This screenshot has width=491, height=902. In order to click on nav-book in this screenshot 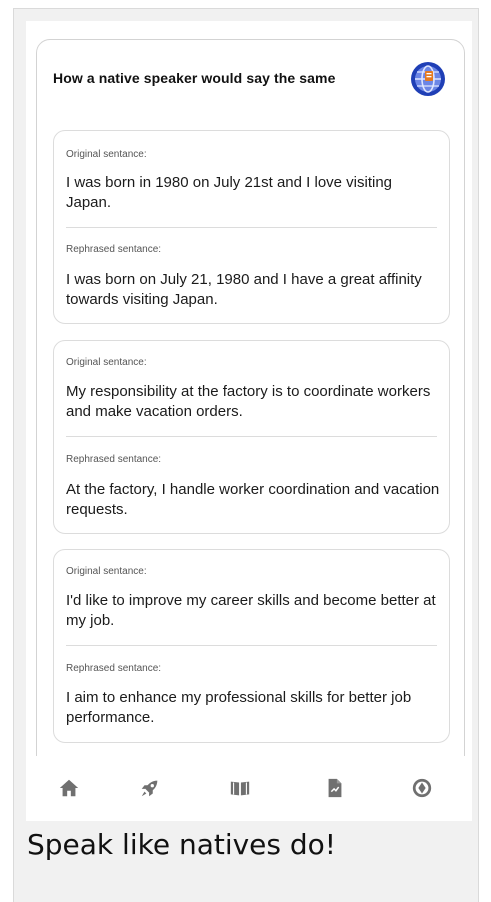, I will do `click(240, 788)`.